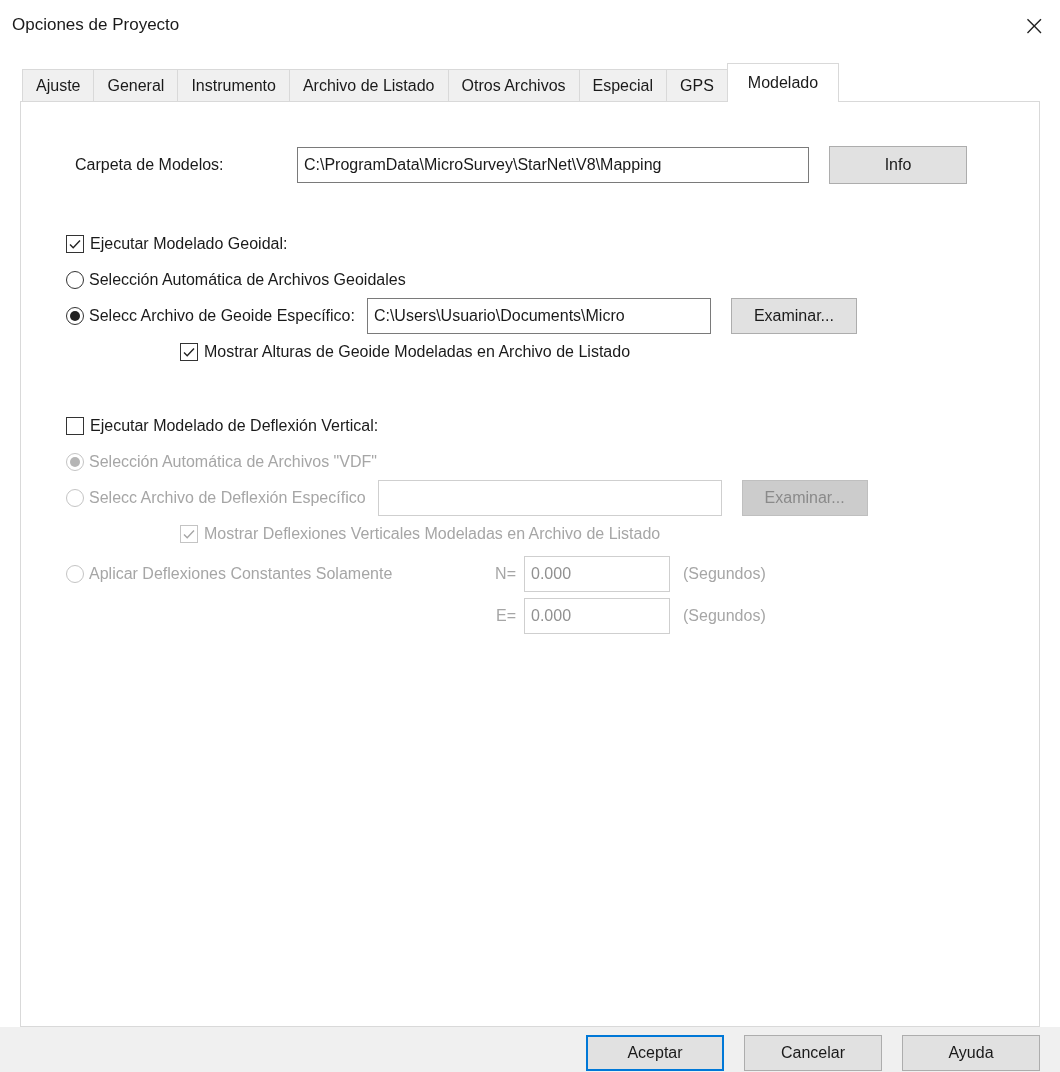  What do you see at coordinates (1034, 25) in the screenshot?
I see `close-button: ×` at bounding box center [1034, 25].